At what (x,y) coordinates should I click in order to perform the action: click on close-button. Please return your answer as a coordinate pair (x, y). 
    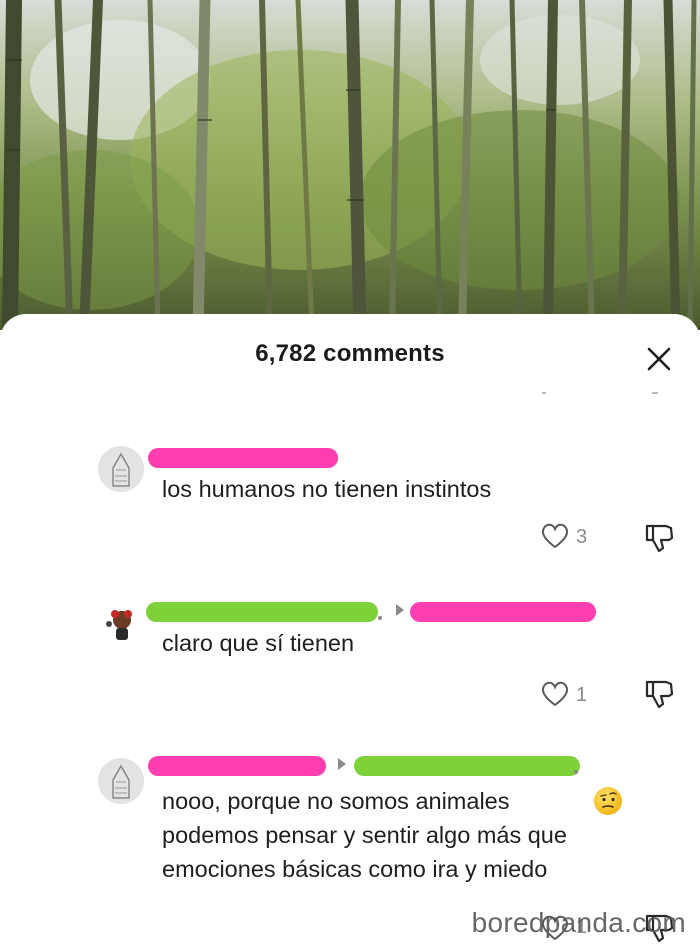
    Looking at the image, I should click on (659, 359).